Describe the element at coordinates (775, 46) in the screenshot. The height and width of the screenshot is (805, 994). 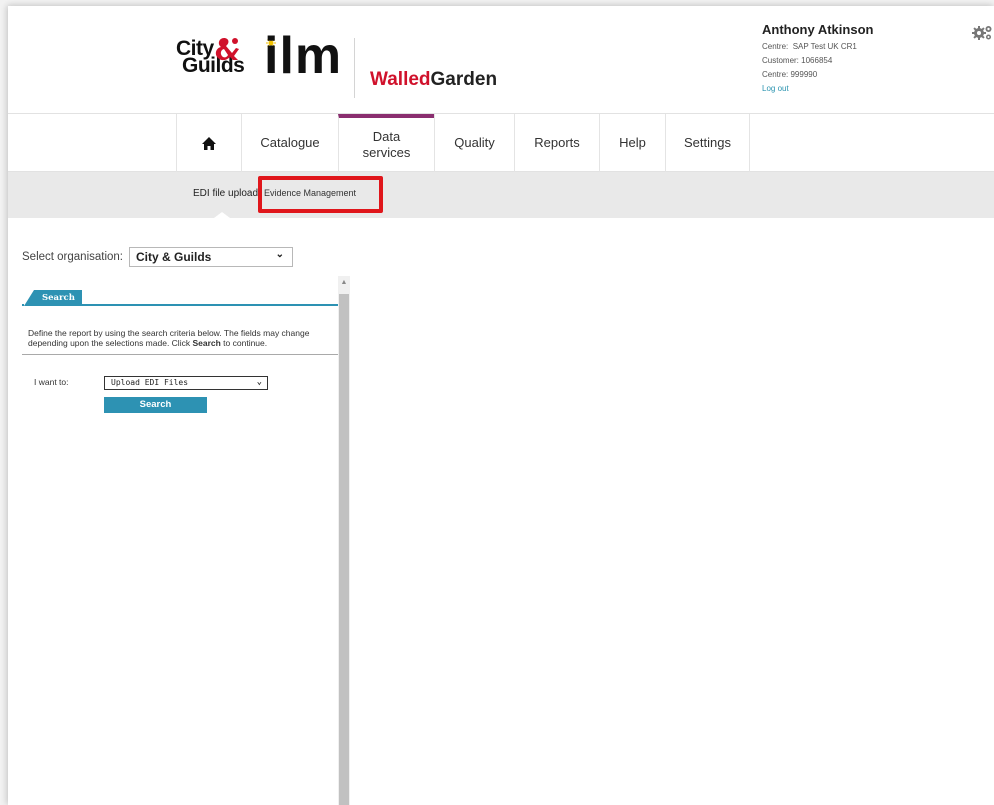
I see `centre-label: Centre:` at that location.